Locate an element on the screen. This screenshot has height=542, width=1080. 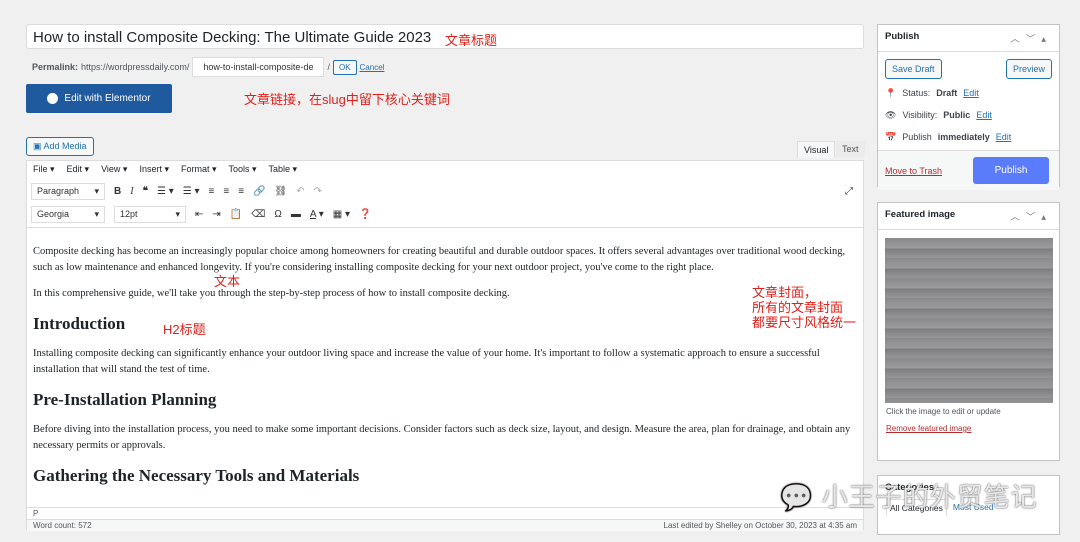
annotation-text: 文本 is located at coordinates (227, 281).